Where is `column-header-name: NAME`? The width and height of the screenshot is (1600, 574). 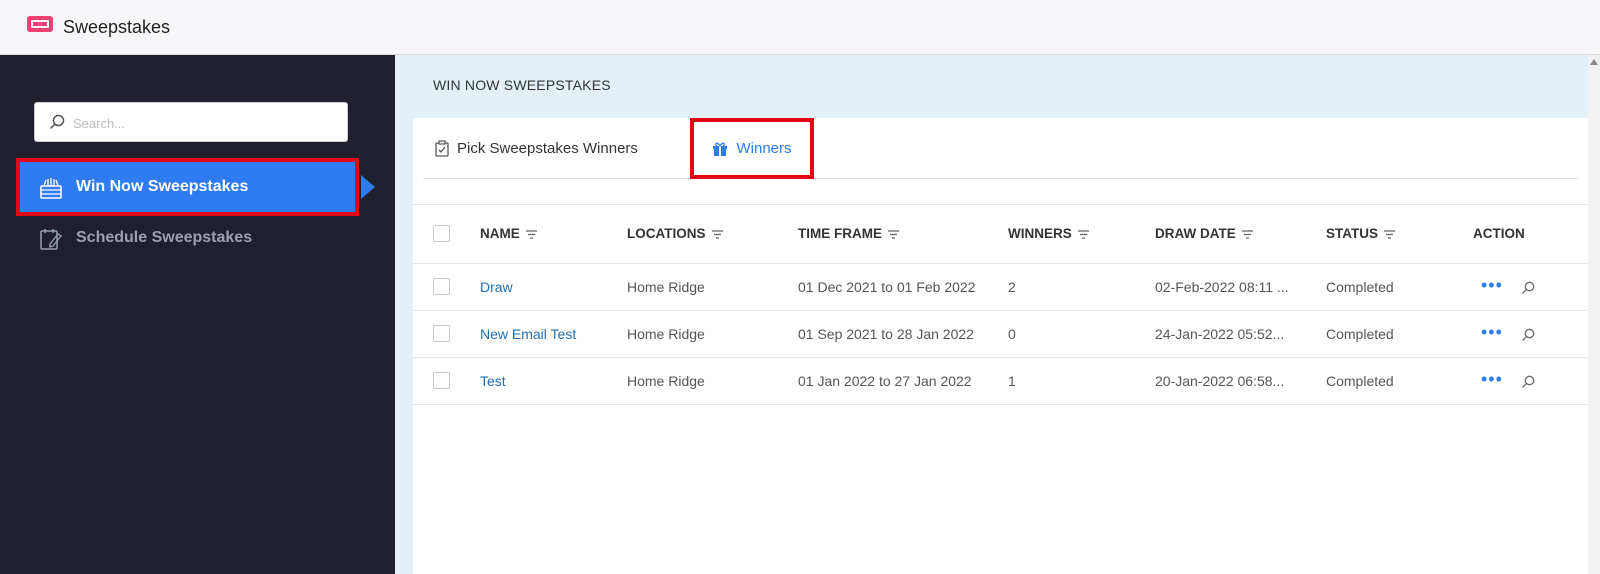 column-header-name: NAME is located at coordinates (500, 234).